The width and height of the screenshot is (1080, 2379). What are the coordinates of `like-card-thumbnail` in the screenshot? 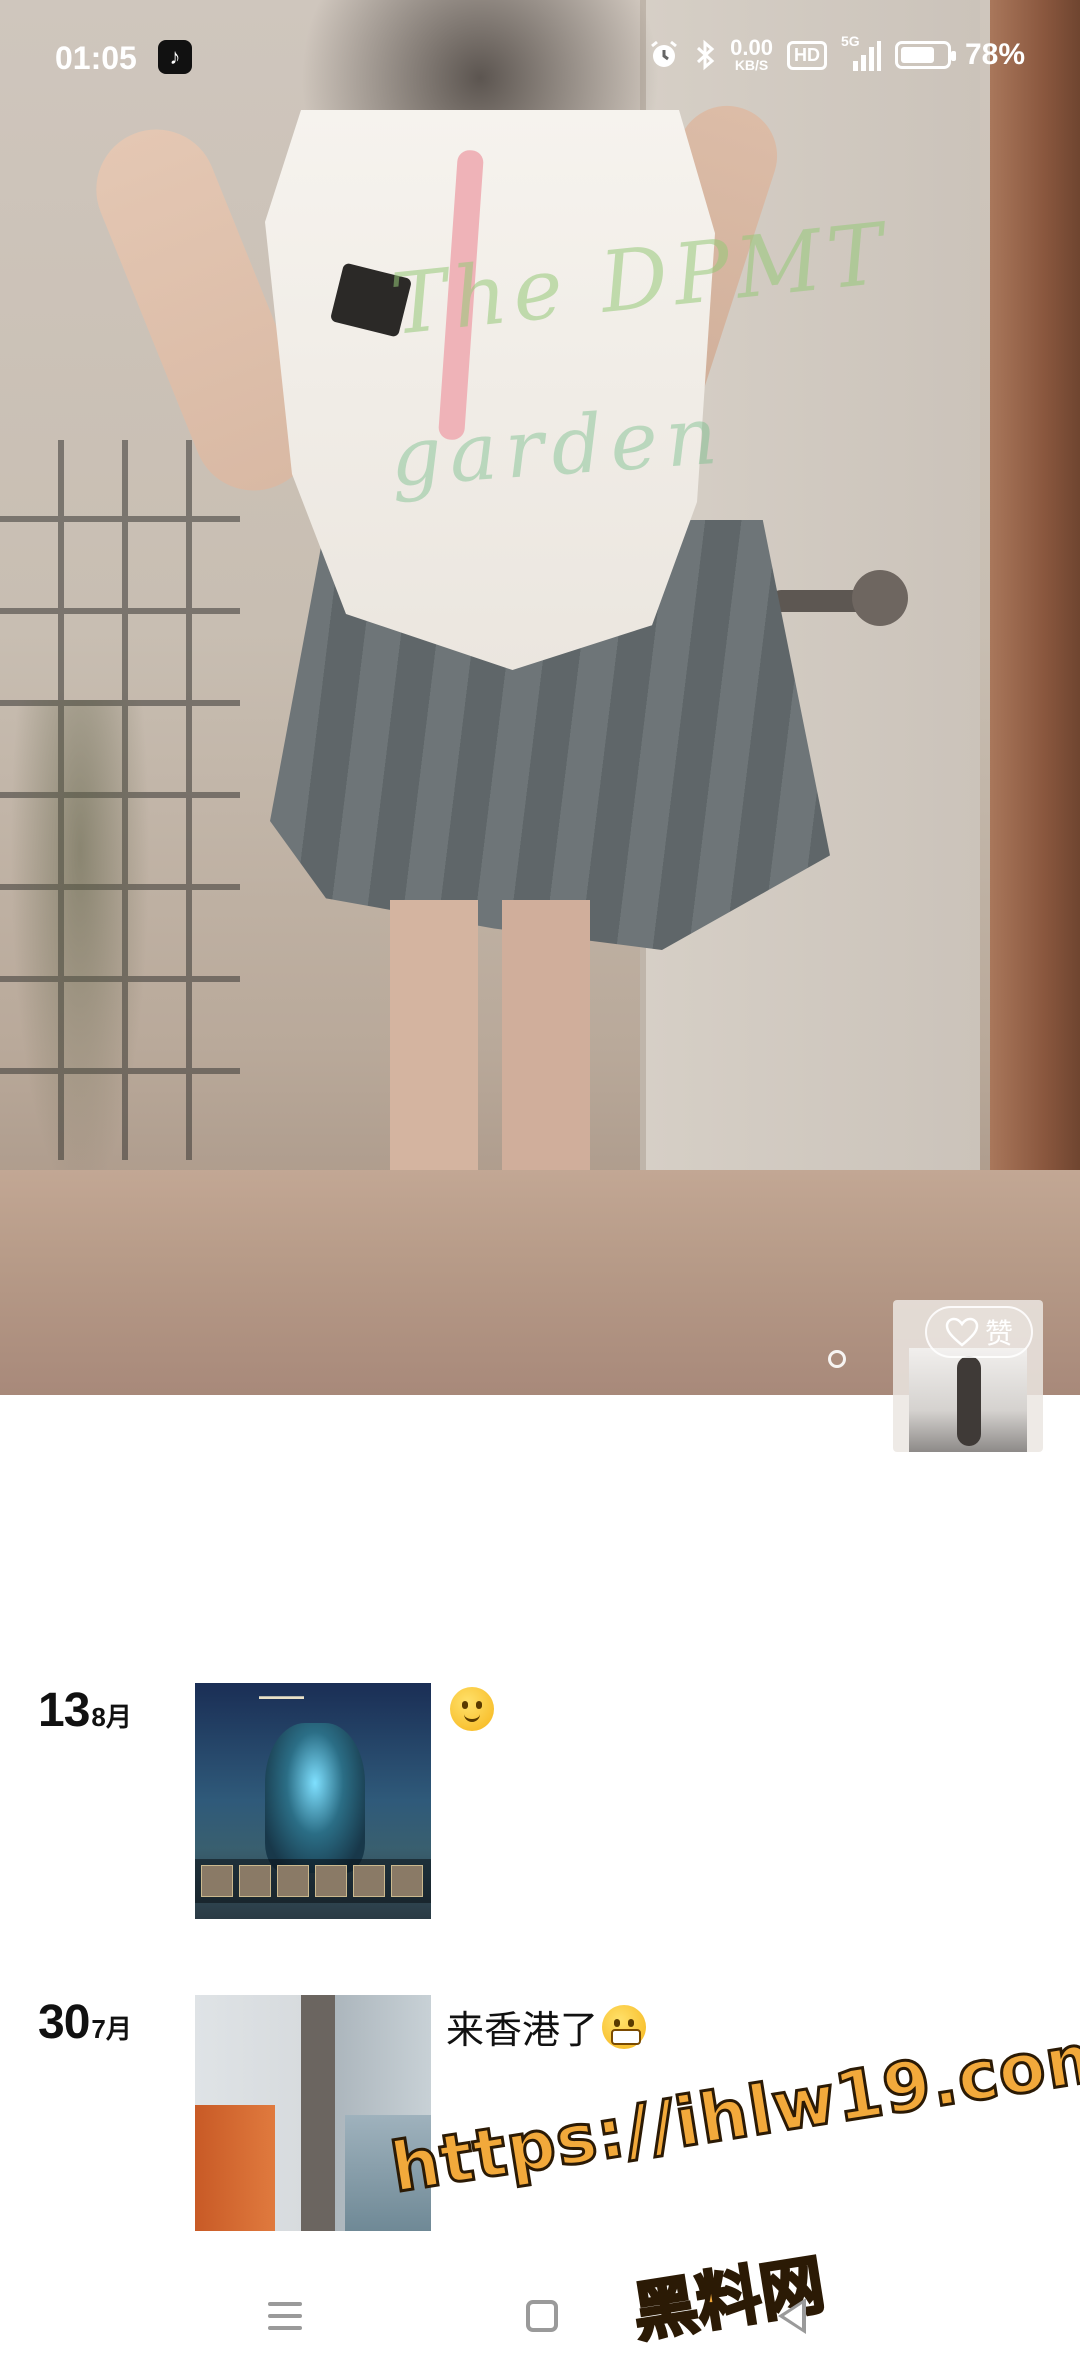 It's located at (968, 1400).